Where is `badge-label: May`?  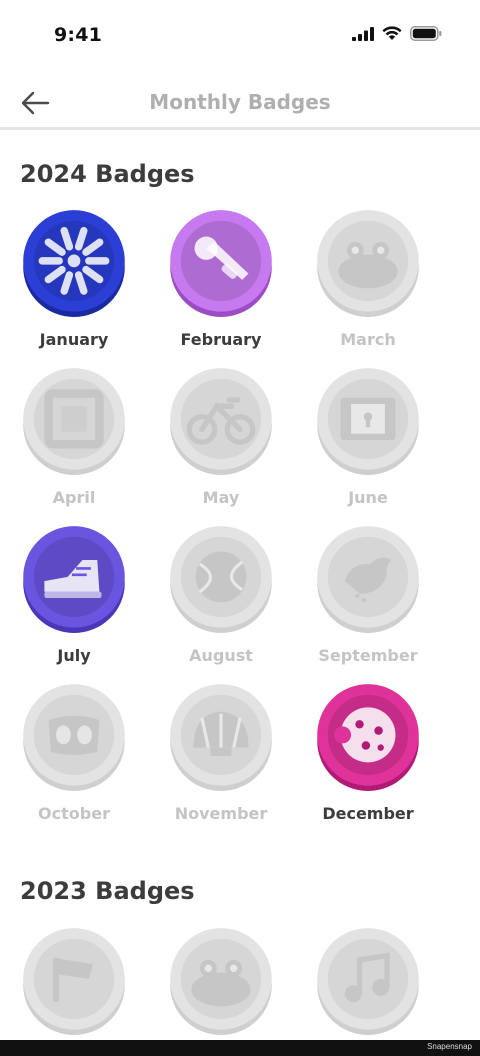
badge-label: May is located at coordinates (221, 497).